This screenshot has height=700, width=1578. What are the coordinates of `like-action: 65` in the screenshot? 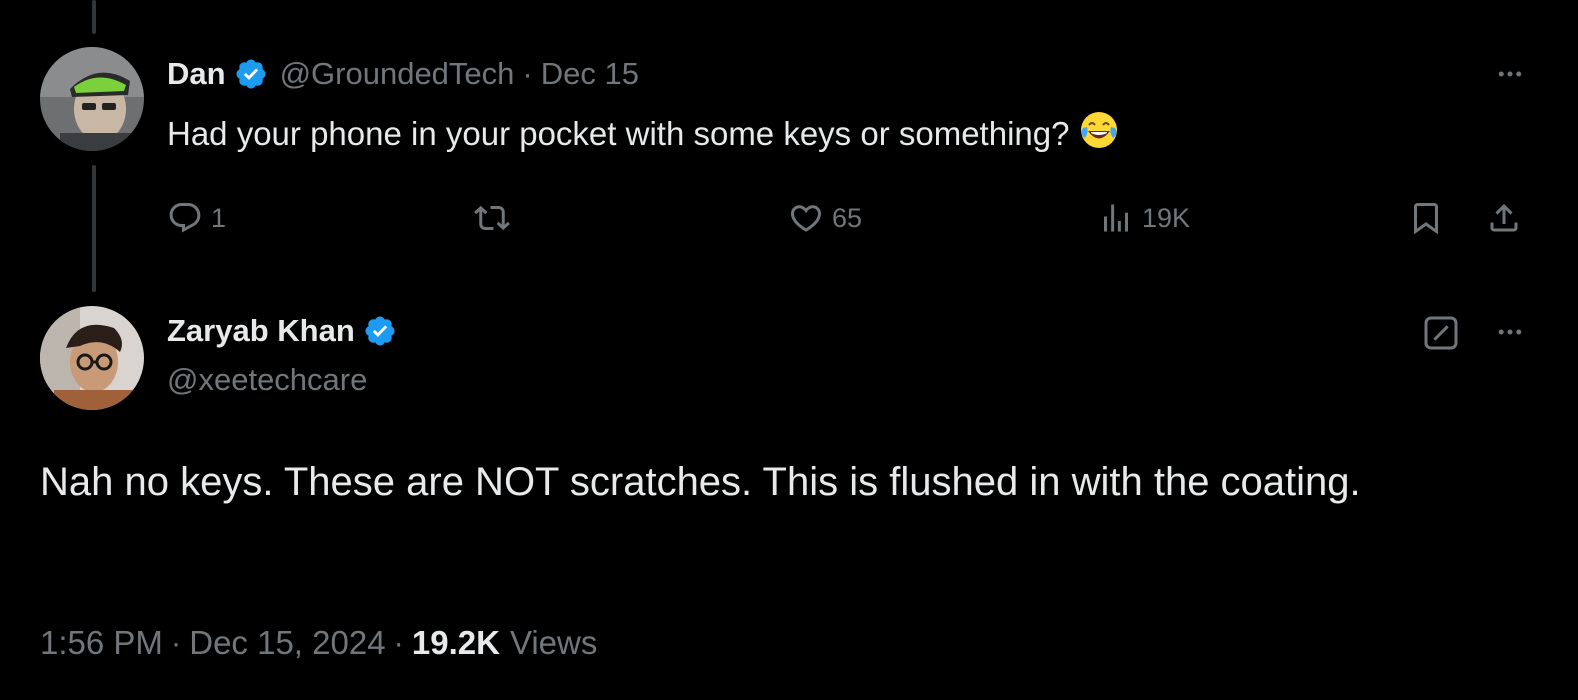 It's located at (825, 218).